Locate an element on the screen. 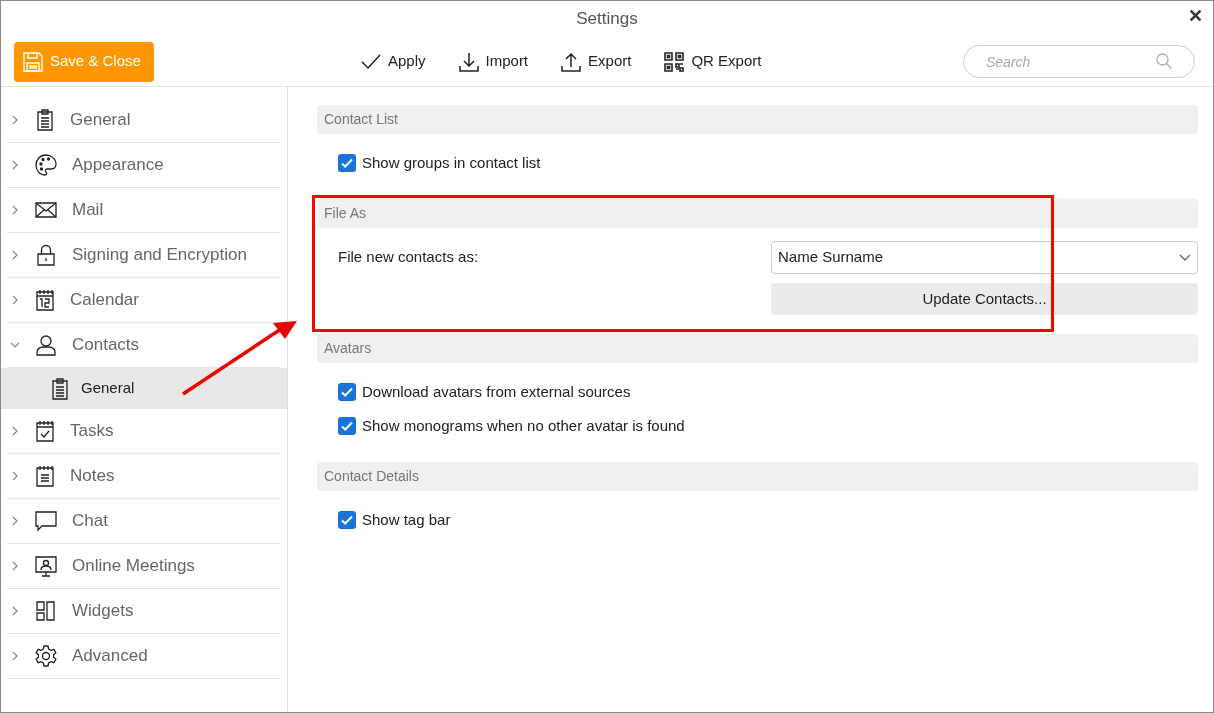 This screenshot has height=713, width=1214. qr-code-icon is located at coordinates (674, 61).